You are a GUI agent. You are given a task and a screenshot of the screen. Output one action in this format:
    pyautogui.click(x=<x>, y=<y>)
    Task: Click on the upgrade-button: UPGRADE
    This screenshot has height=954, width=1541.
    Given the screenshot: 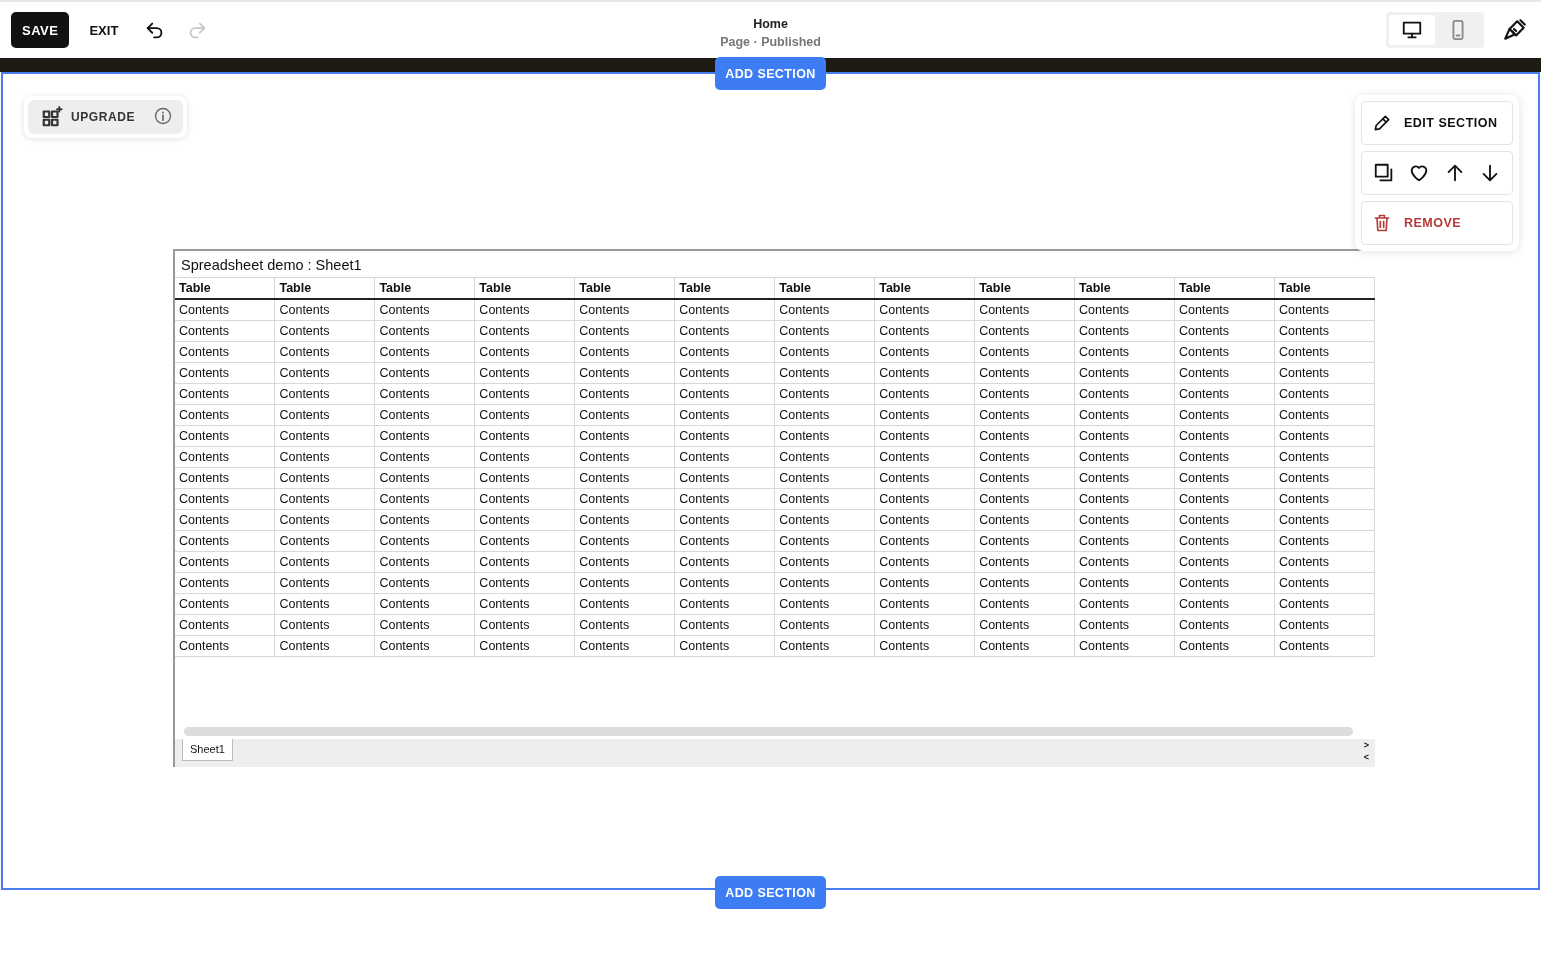 What is the action you would take?
    pyautogui.click(x=106, y=117)
    